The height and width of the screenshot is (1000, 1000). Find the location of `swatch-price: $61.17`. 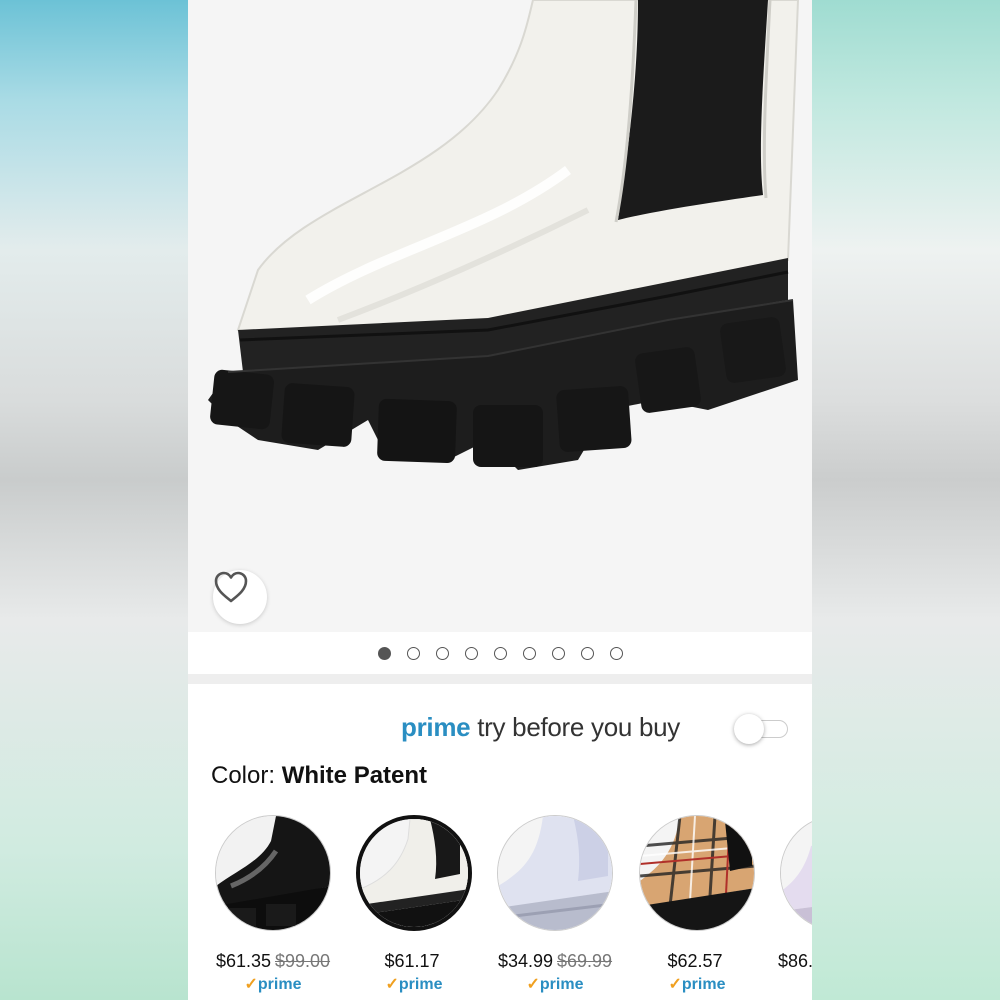

swatch-price: $61.17 is located at coordinates (412, 961).